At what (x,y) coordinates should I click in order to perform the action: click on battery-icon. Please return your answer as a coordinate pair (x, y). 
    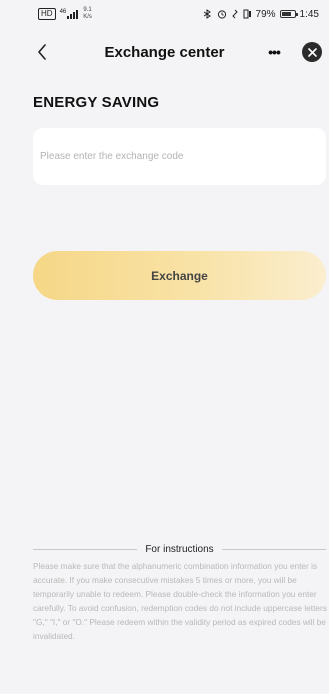
    Looking at the image, I should click on (288, 14).